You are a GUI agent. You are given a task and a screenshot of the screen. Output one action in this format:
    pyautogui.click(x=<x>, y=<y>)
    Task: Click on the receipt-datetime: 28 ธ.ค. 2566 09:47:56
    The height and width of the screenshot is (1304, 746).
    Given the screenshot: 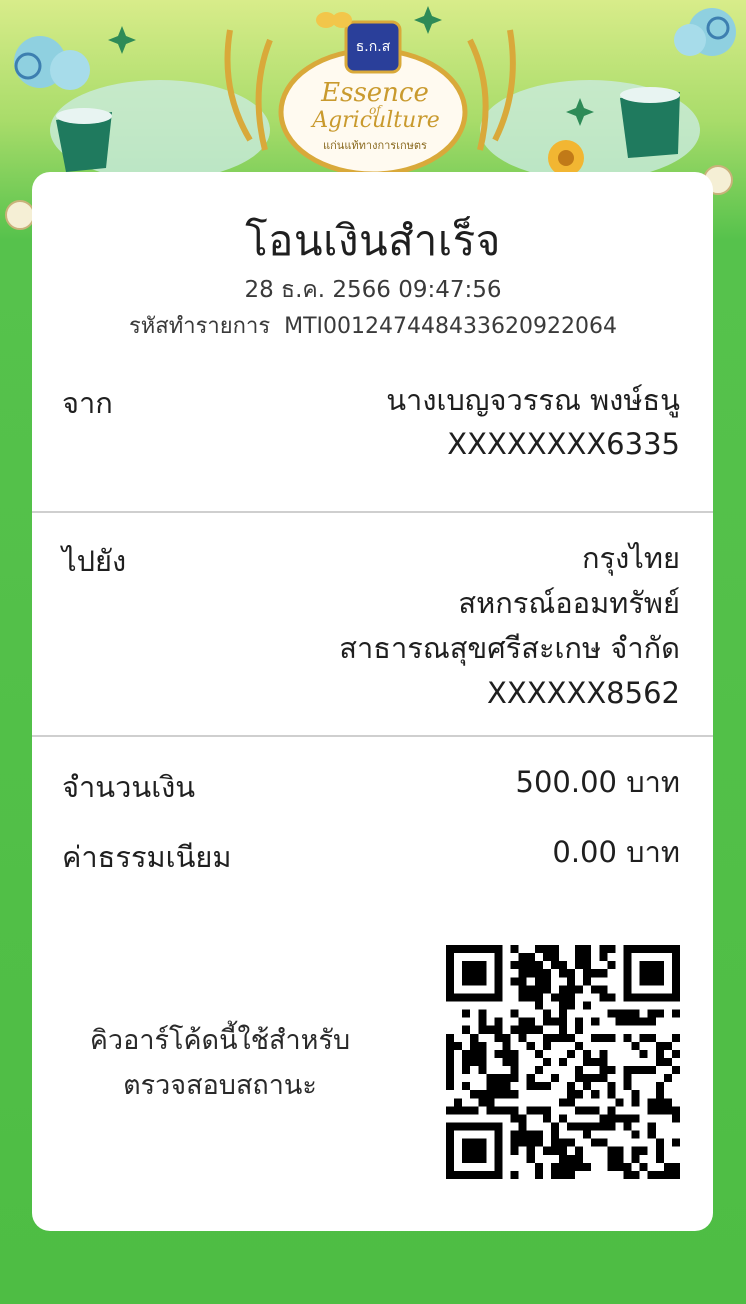 What is the action you would take?
    pyautogui.click(x=373, y=290)
    